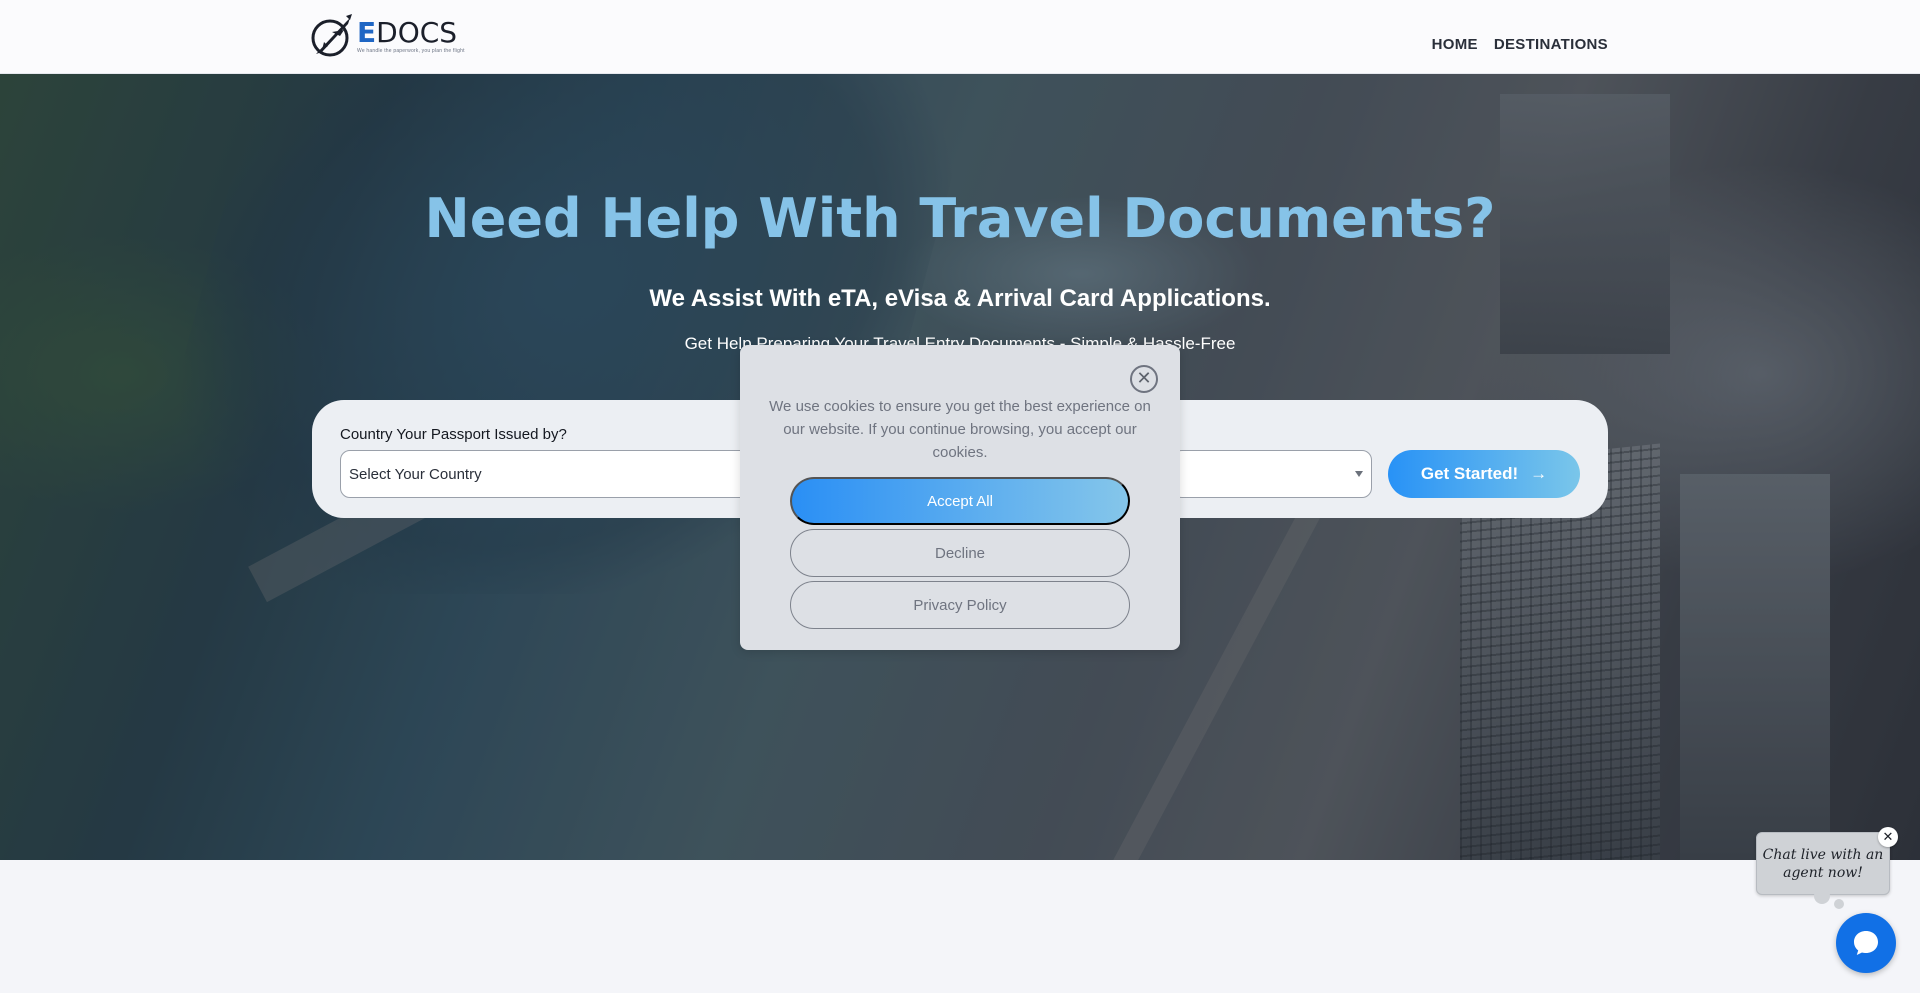  What do you see at coordinates (417, 32) in the screenshot?
I see `logo-rest: DOCS` at bounding box center [417, 32].